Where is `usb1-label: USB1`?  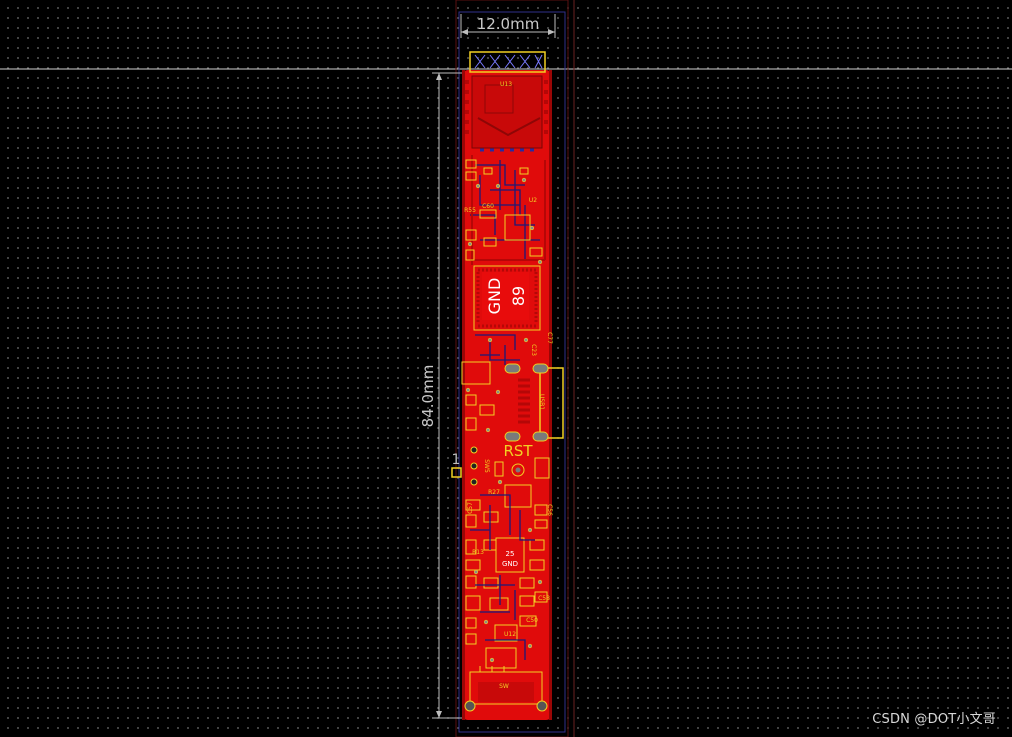
usb1-label: USB1 is located at coordinates (541, 402).